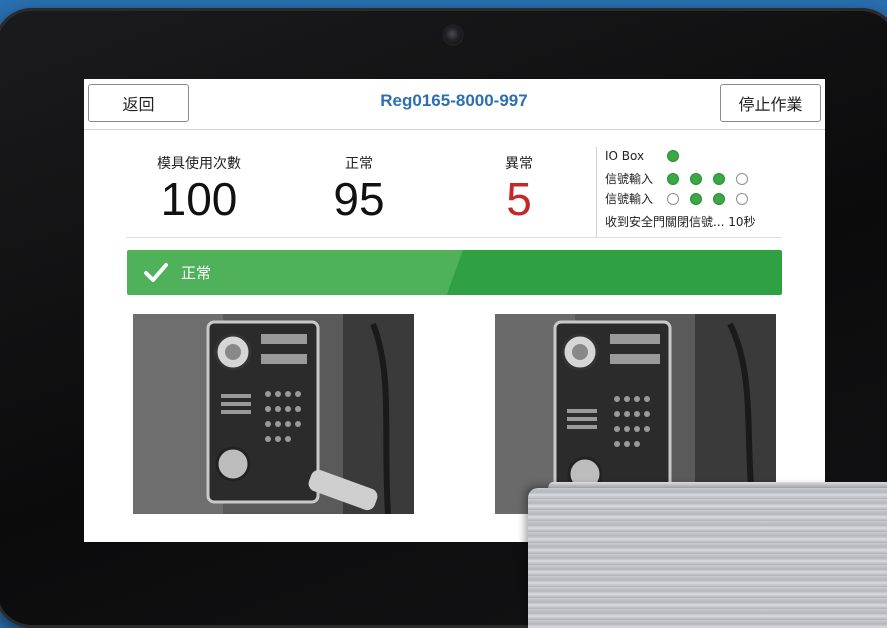 This screenshot has width=887, height=628. What do you see at coordinates (199, 199) in the screenshot?
I see `mold-uses-value: 100` at bounding box center [199, 199].